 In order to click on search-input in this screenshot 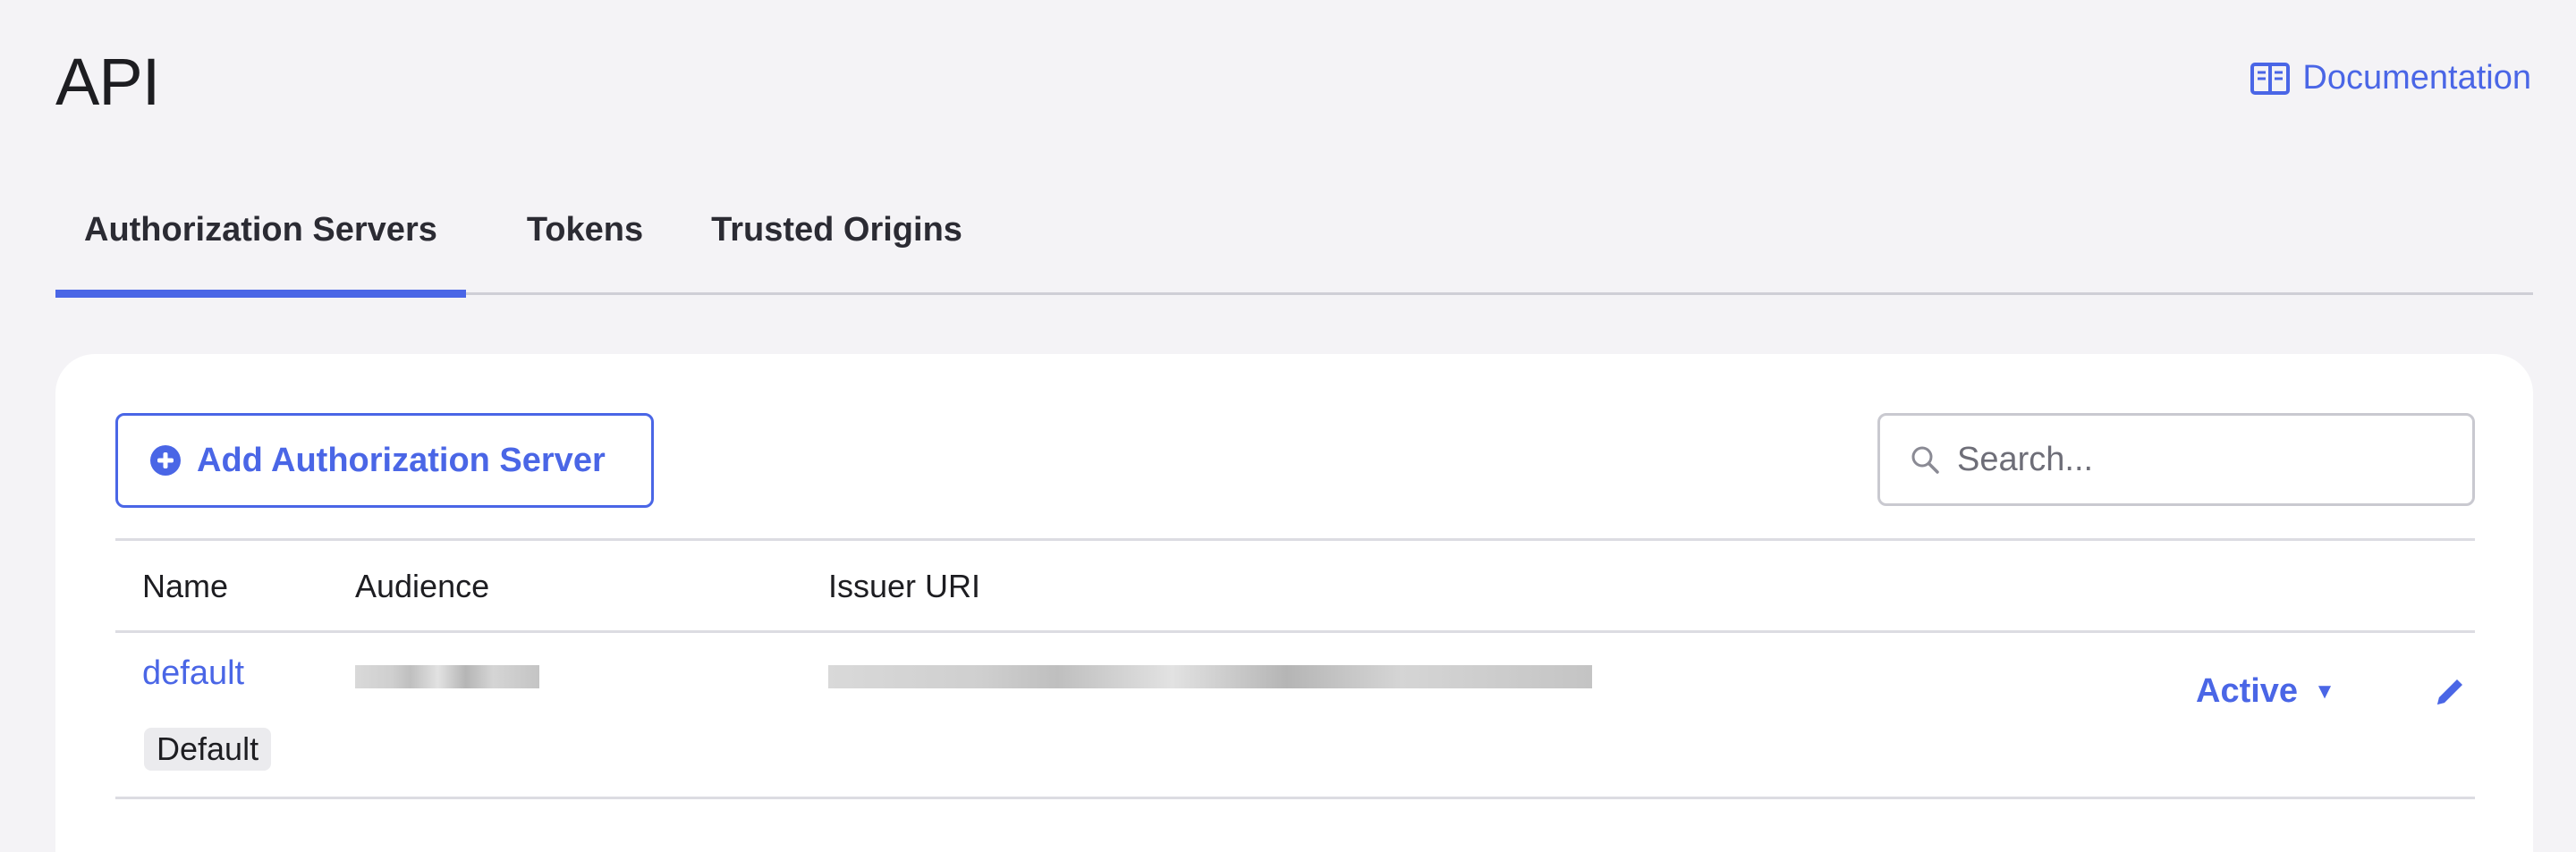, I will do `click(2198, 460)`.